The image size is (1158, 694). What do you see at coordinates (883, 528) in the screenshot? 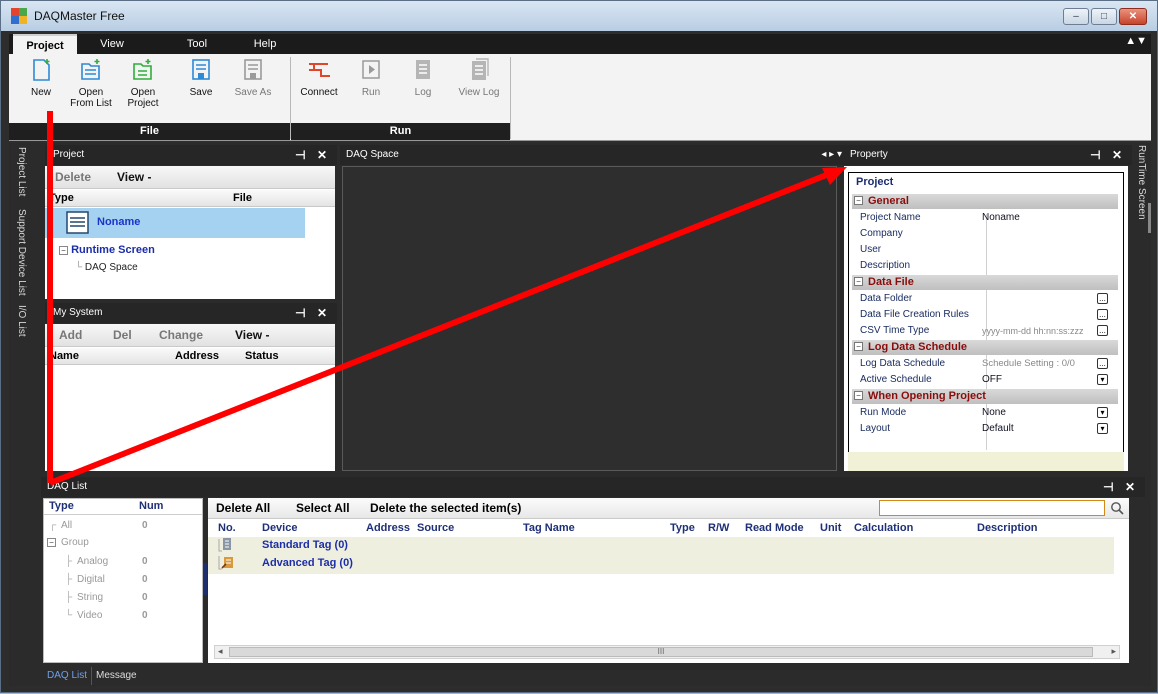
I see `column-calculation: Calculation` at bounding box center [883, 528].